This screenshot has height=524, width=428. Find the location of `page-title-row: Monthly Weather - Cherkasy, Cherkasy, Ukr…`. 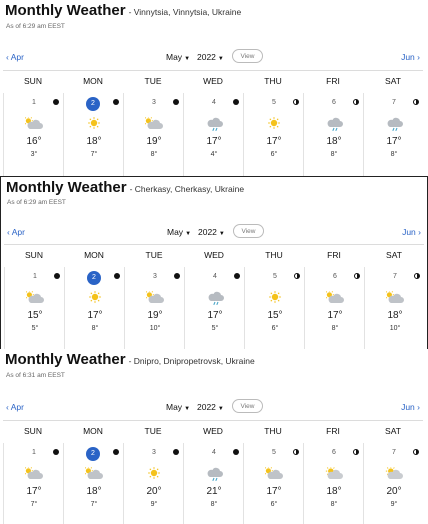

page-title-row: Monthly Weather - Cherkasy, Cherkasy, Ukr… is located at coordinates (125, 188).